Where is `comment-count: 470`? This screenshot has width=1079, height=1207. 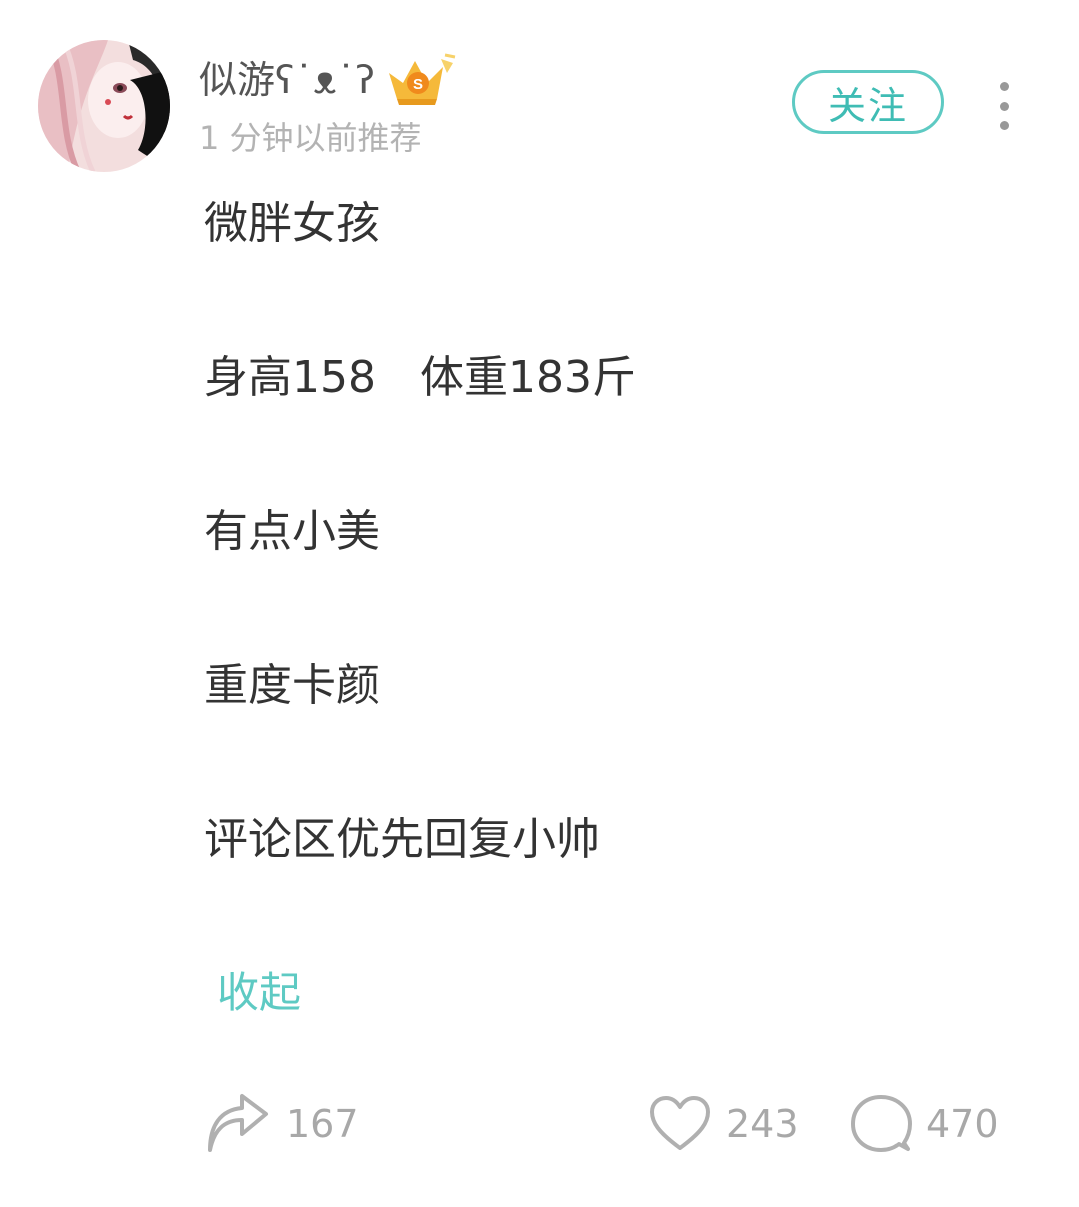 comment-count: 470 is located at coordinates (962, 1124).